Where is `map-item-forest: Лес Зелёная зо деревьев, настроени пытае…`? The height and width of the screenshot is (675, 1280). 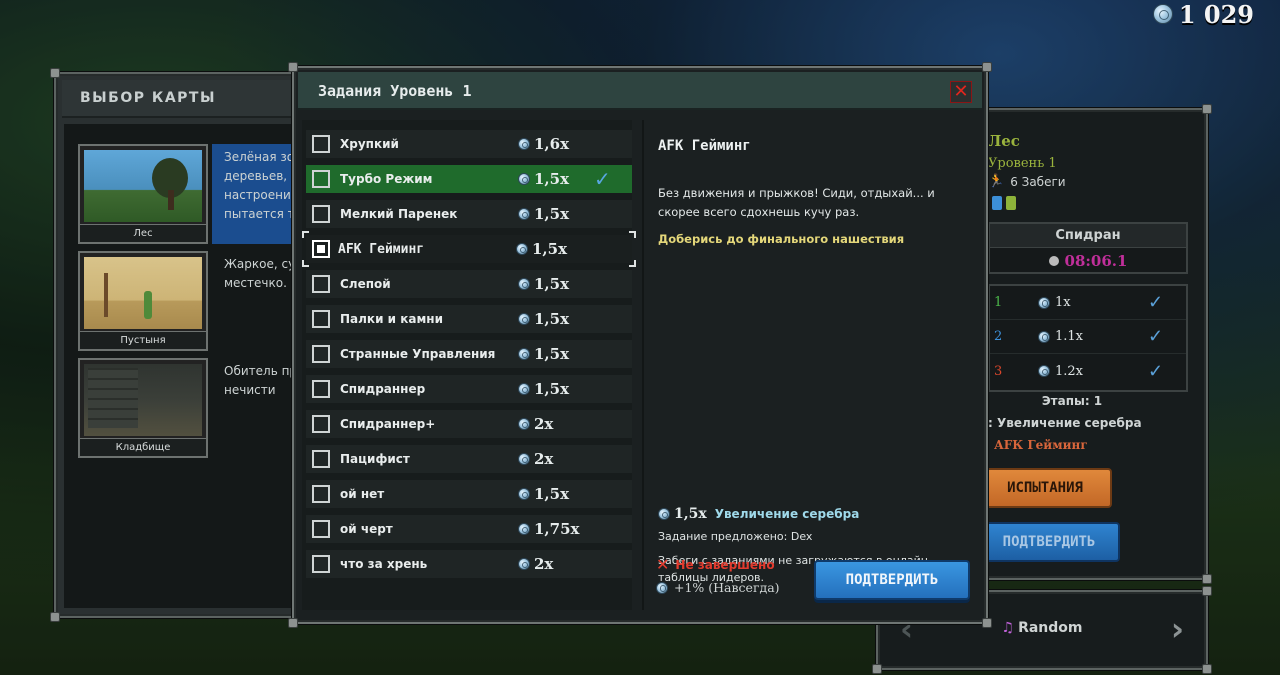
map-item-forest: Лес Зелёная зо деревьев, настроени пытае… is located at coordinates (194, 194).